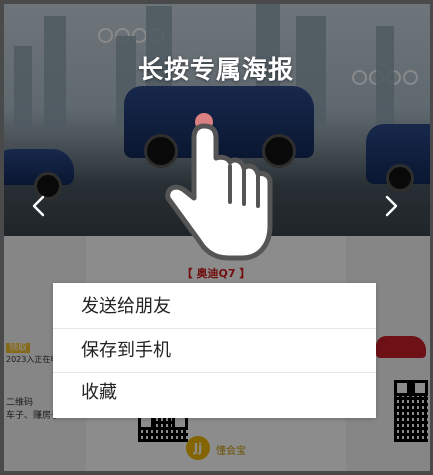 The width and height of the screenshot is (433, 475). What do you see at coordinates (214, 307) in the screenshot?
I see `menu-item-send-to-friend: 发送给朋友` at bounding box center [214, 307].